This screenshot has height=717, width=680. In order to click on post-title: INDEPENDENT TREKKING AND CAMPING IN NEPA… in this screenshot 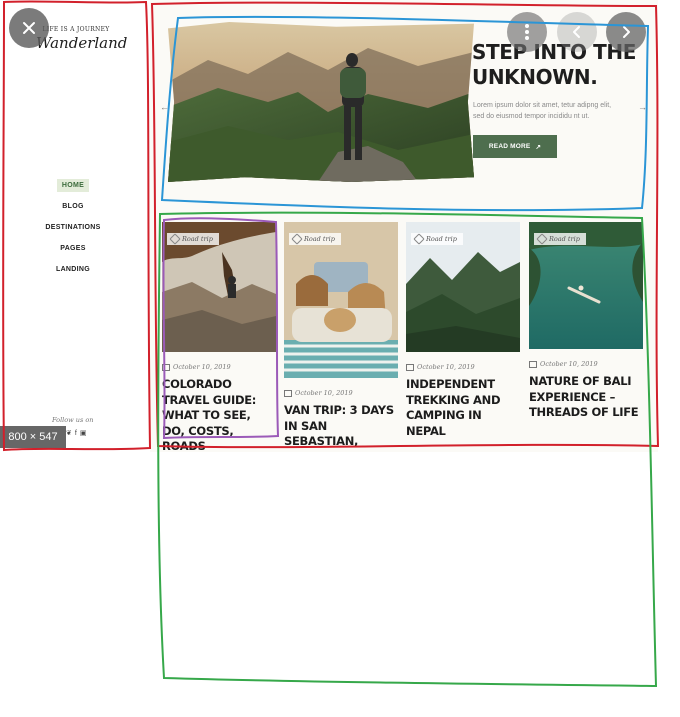, I will do `click(463, 408)`.